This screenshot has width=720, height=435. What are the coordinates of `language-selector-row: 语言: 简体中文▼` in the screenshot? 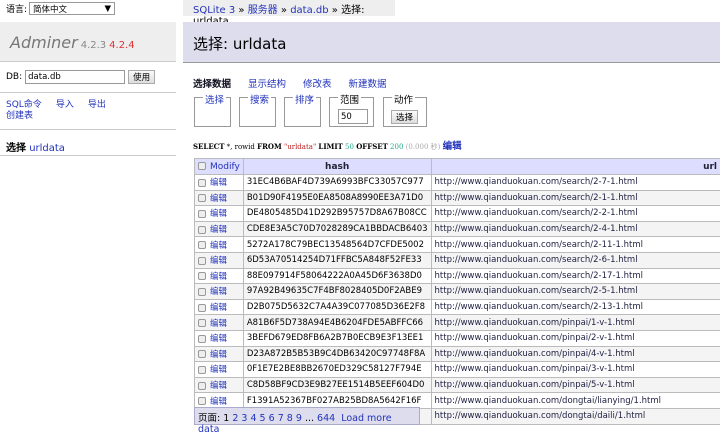 It's located at (60, 8).